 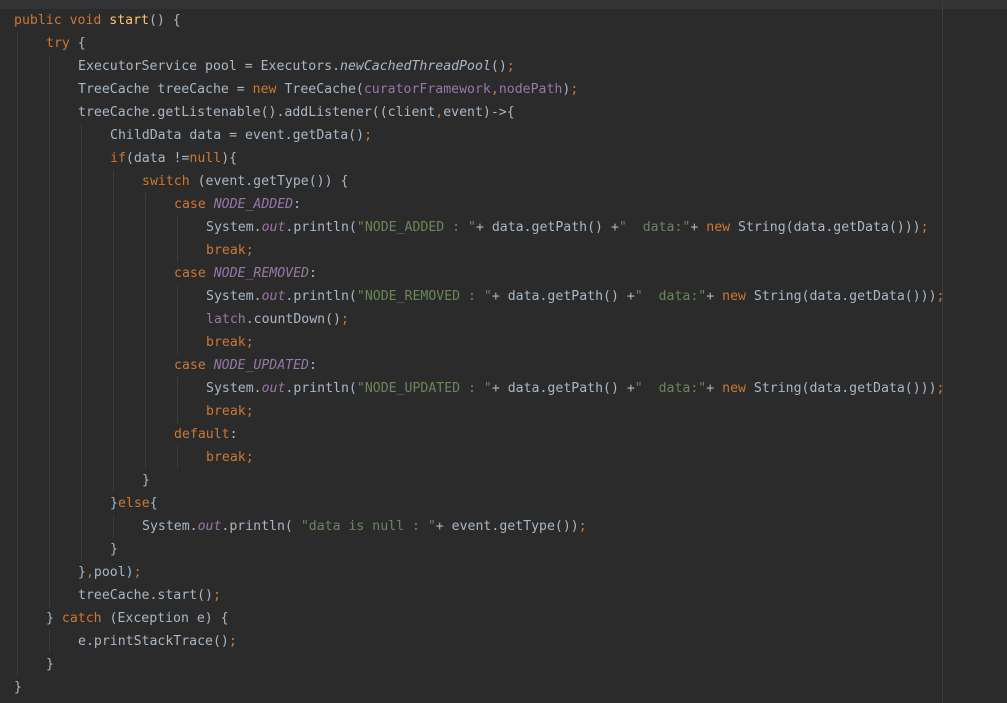 What do you see at coordinates (509, 434) in the screenshot?
I see `code-line: default:` at bounding box center [509, 434].